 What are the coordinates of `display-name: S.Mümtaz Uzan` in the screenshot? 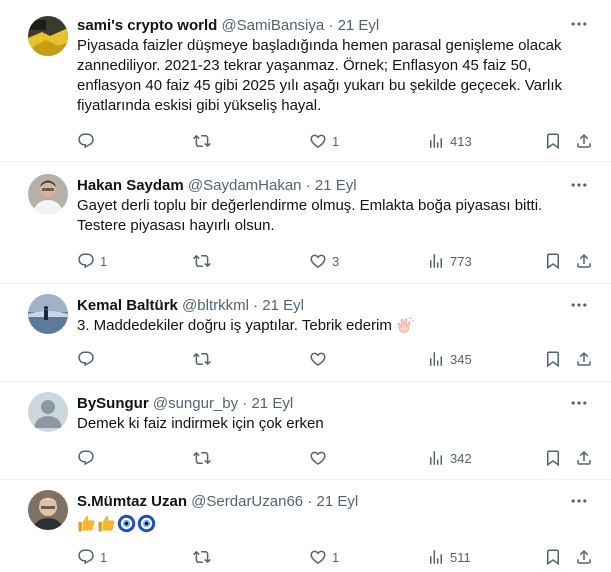 It's located at (132, 501).